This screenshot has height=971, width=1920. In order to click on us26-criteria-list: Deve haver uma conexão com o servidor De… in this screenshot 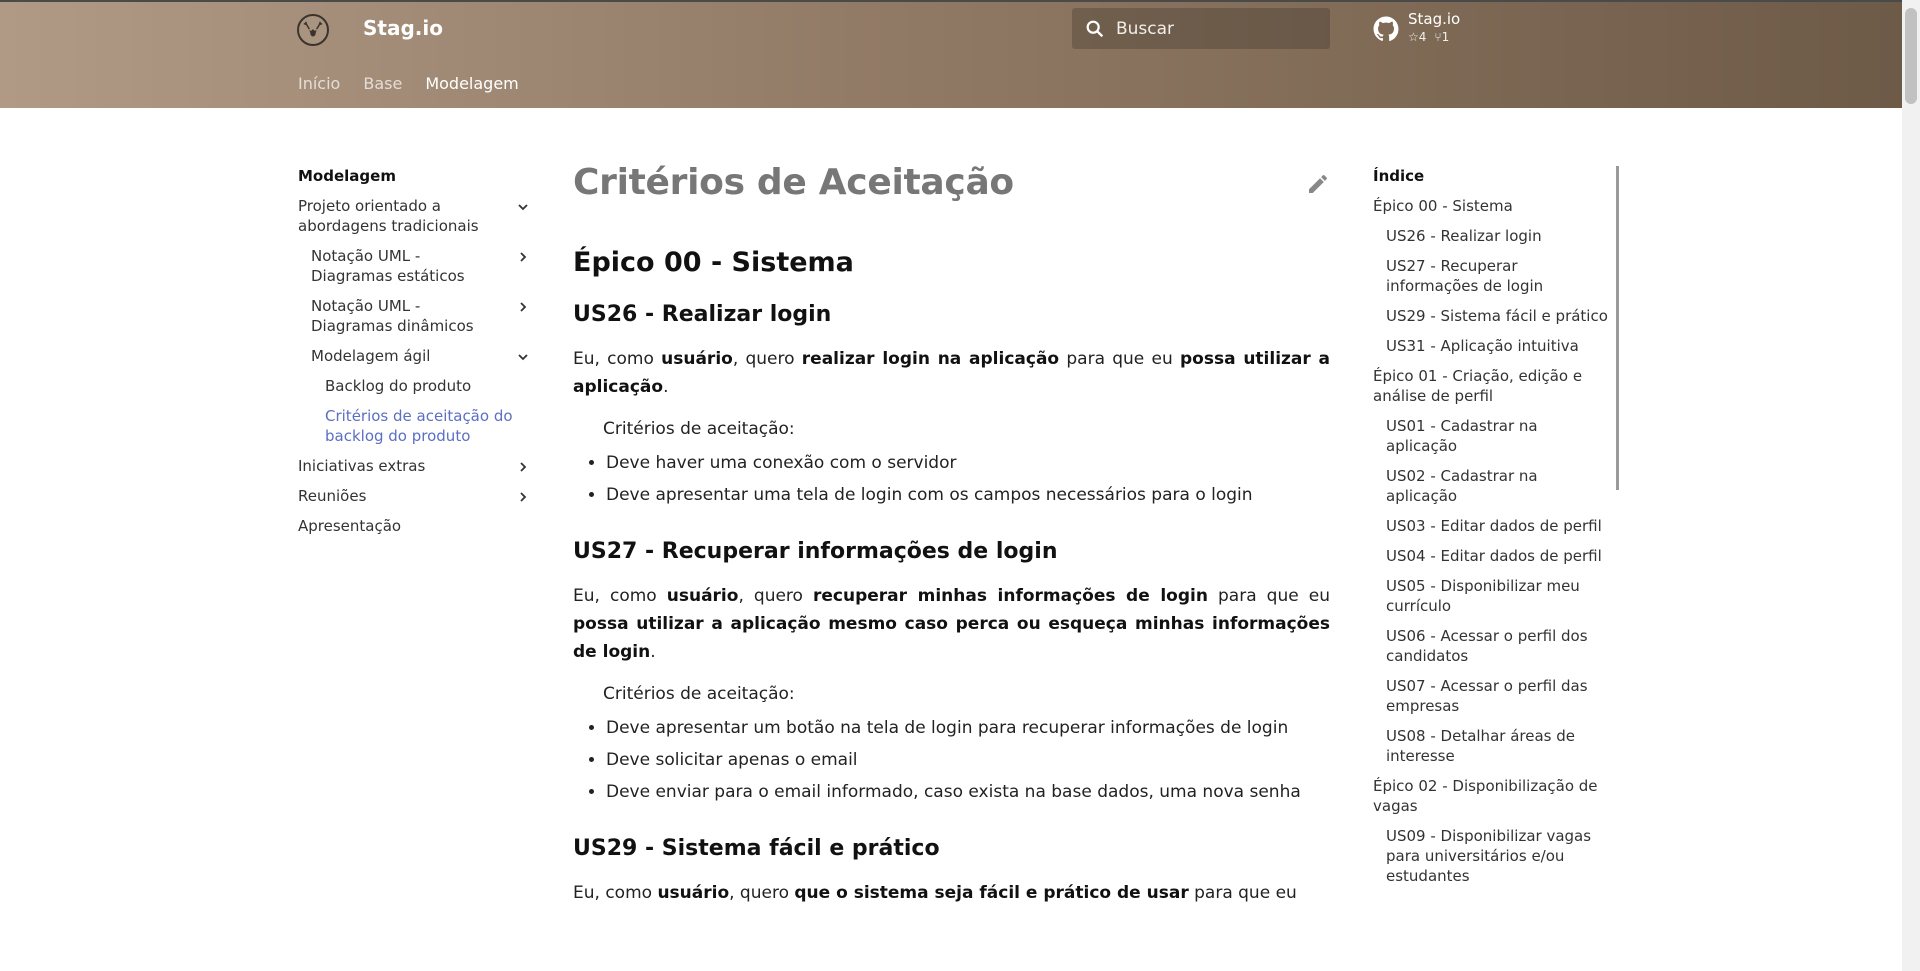, I will do `click(951, 479)`.